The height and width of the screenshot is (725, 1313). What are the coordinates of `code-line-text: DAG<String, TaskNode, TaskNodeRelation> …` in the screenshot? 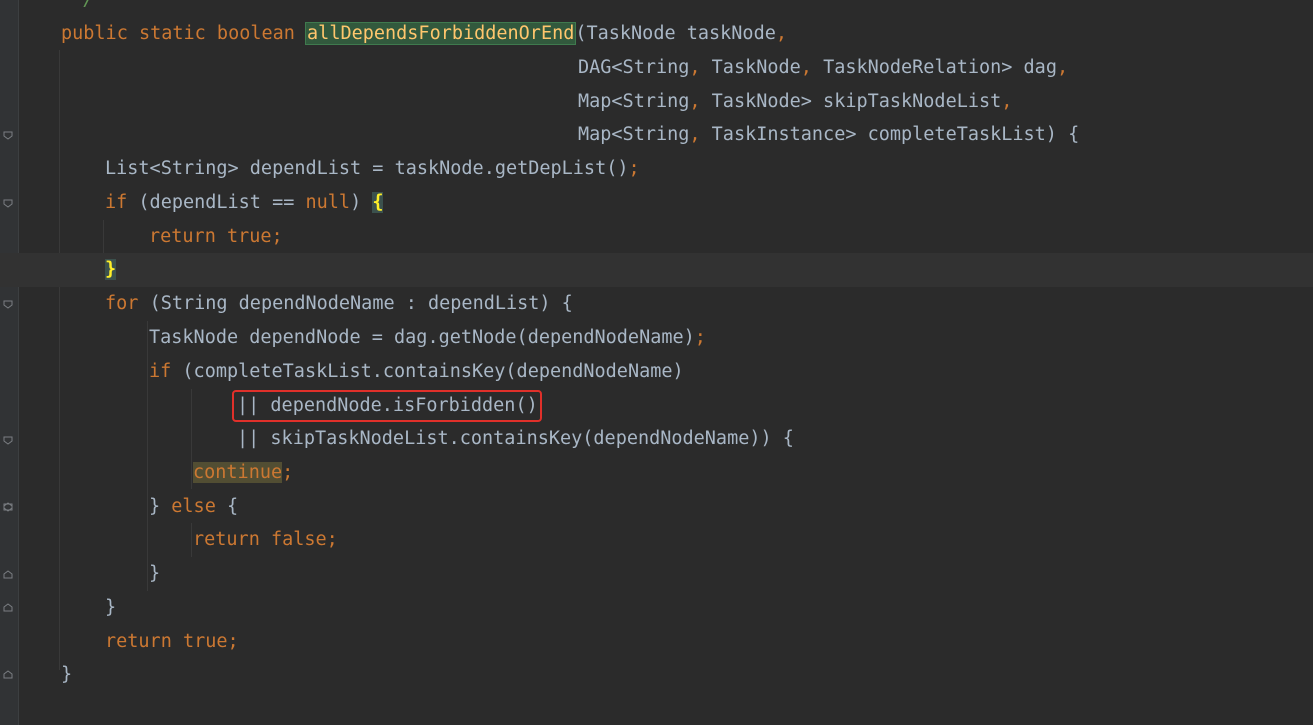 It's located at (823, 68).